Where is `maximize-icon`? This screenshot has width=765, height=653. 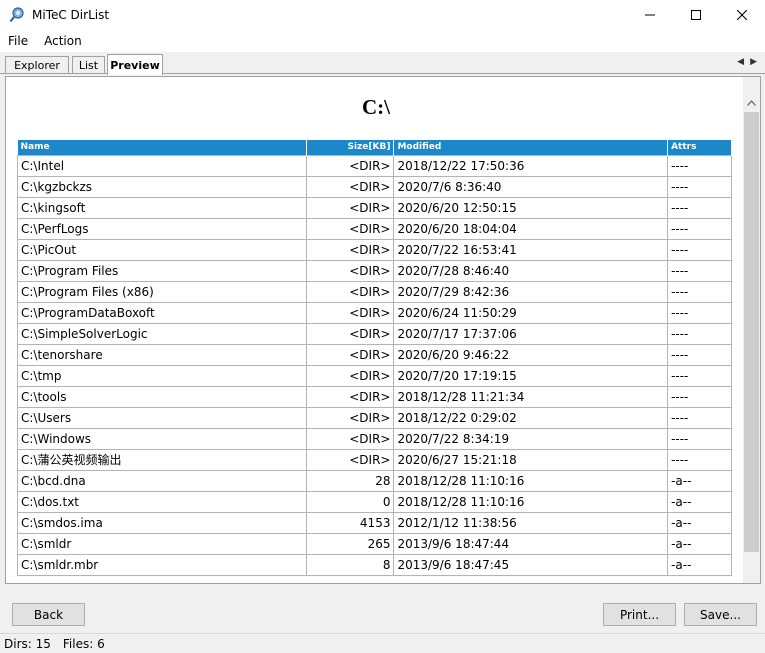
maximize-icon is located at coordinates (696, 15).